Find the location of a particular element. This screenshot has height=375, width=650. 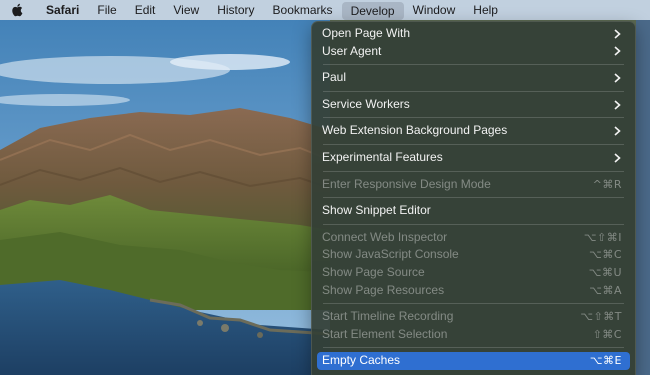

menu-item-label: Paul is located at coordinates (334, 77).